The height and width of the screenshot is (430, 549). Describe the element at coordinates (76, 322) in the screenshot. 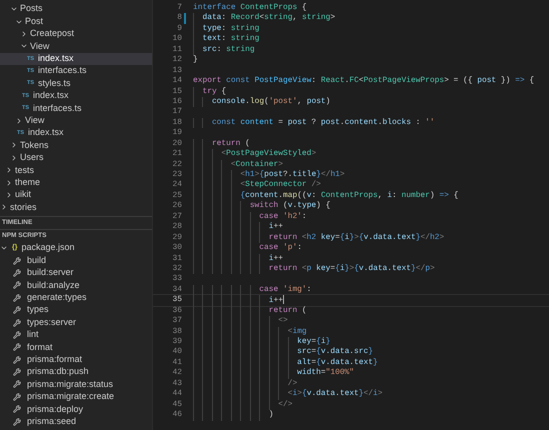

I see `npm-script-item: types:server` at that location.